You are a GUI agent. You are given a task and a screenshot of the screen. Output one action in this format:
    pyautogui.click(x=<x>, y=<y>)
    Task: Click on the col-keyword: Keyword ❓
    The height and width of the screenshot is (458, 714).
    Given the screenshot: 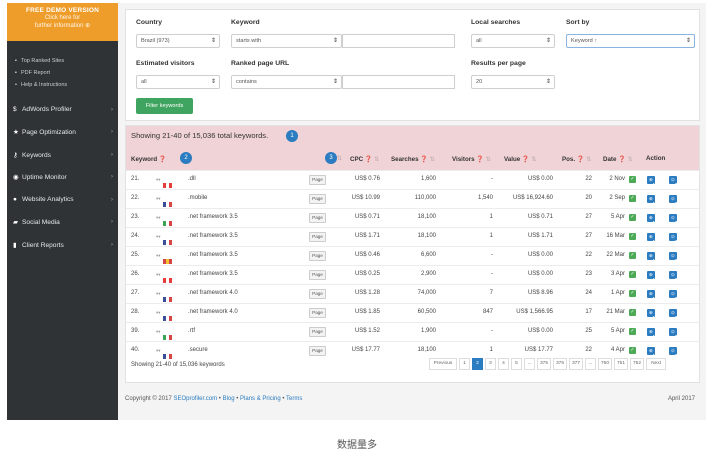 What is the action you would take?
    pyautogui.click(x=149, y=159)
    